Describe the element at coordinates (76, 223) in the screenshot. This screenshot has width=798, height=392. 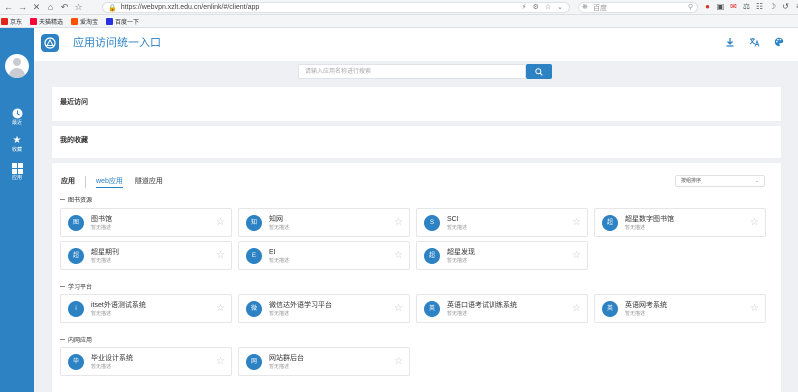
I see `app-icon: 图` at that location.